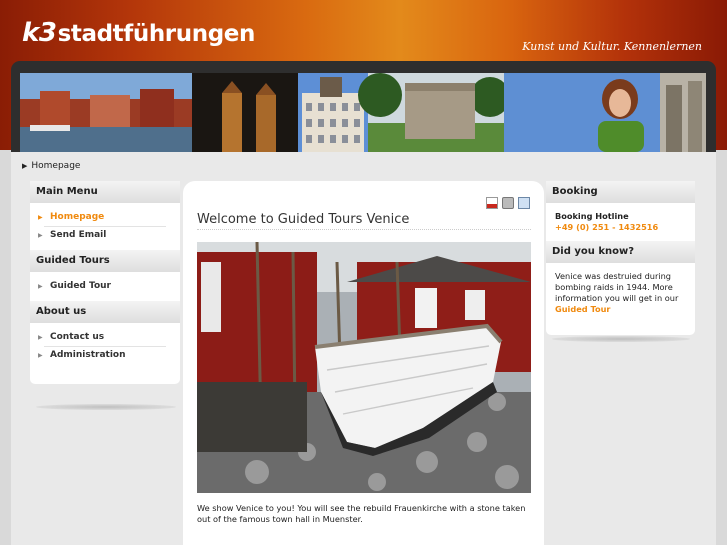 This screenshot has height=545, width=727. What do you see at coordinates (303, 219) in the screenshot?
I see `page-title: Welcome to Guided Tours Venice` at bounding box center [303, 219].